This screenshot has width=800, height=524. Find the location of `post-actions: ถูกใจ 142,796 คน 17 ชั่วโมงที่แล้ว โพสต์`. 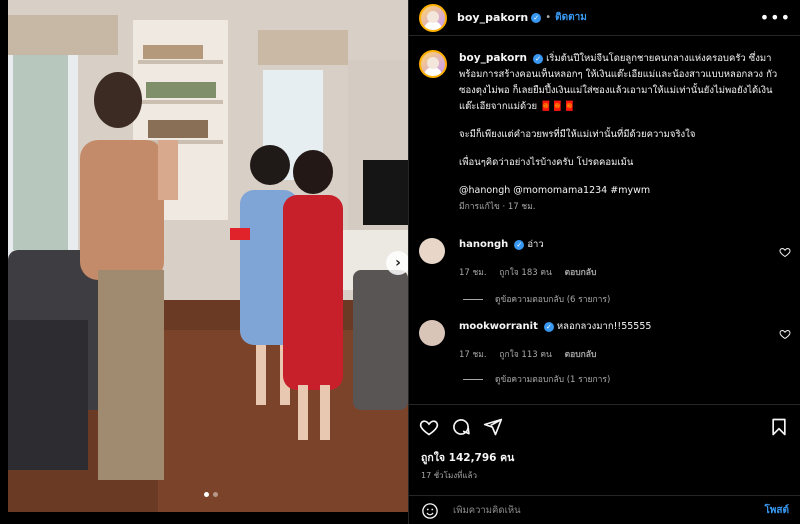

post-actions: ถูกใจ 142,796 คน 17 ชั่วโมงที่แล้ว โพสต์ is located at coordinates (604, 464).